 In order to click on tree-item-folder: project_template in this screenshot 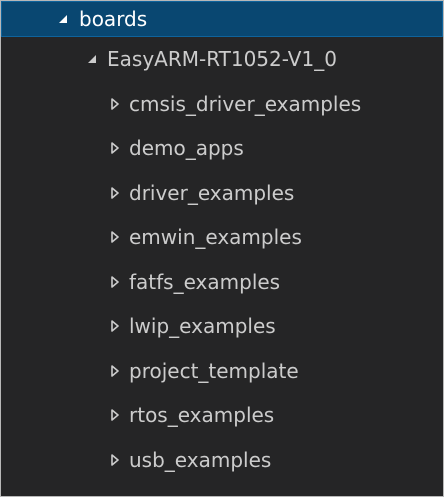, I will do `click(222, 371)`.